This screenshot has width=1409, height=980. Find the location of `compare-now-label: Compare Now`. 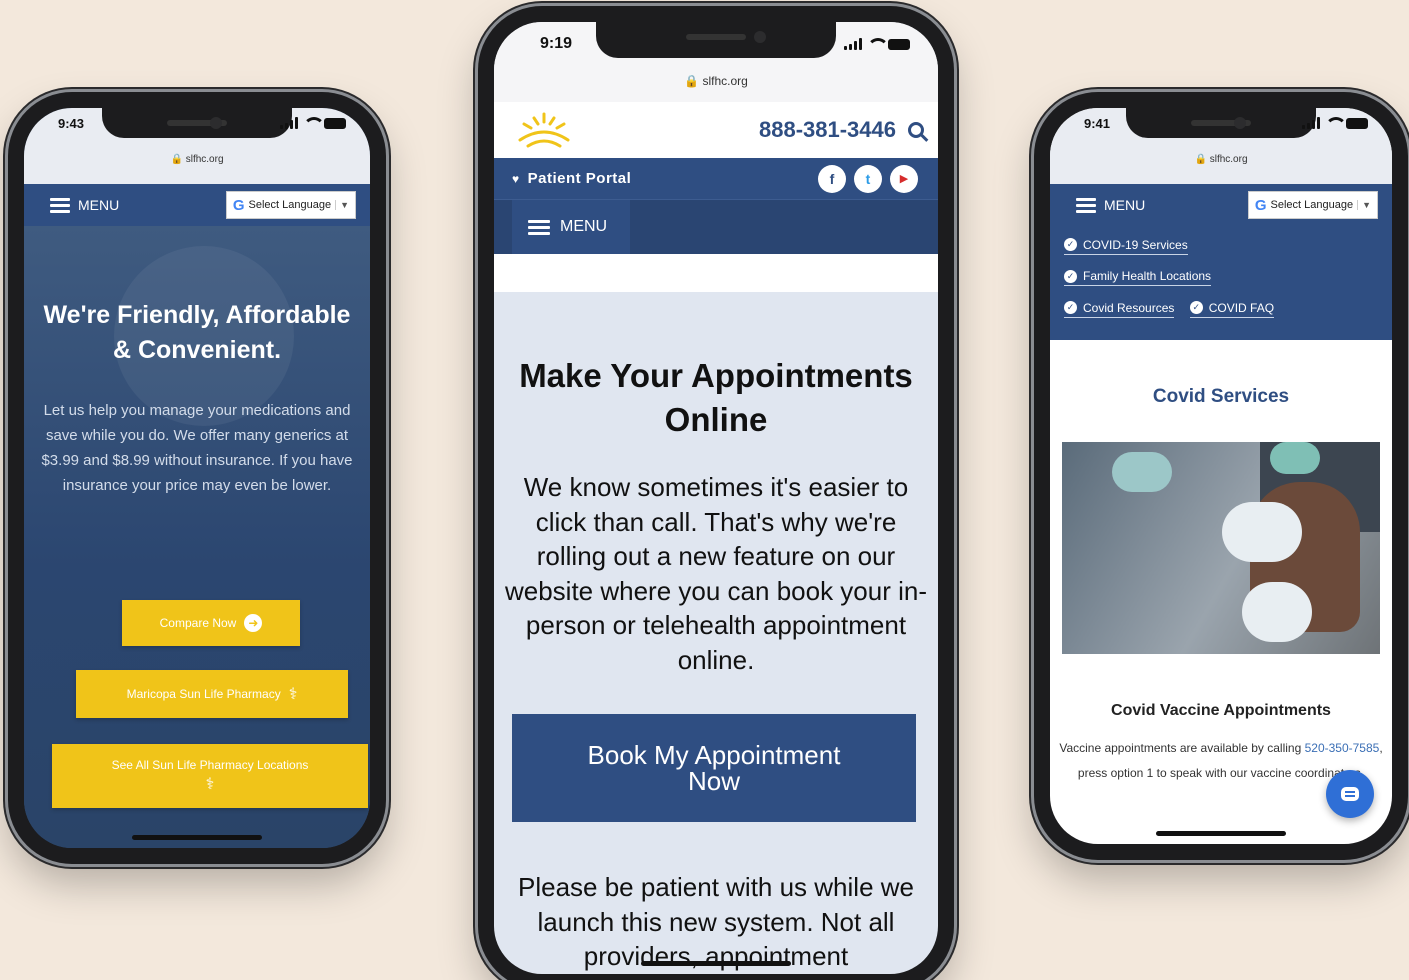

compare-now-label: Compare Now is located at coordinates (198, 623).